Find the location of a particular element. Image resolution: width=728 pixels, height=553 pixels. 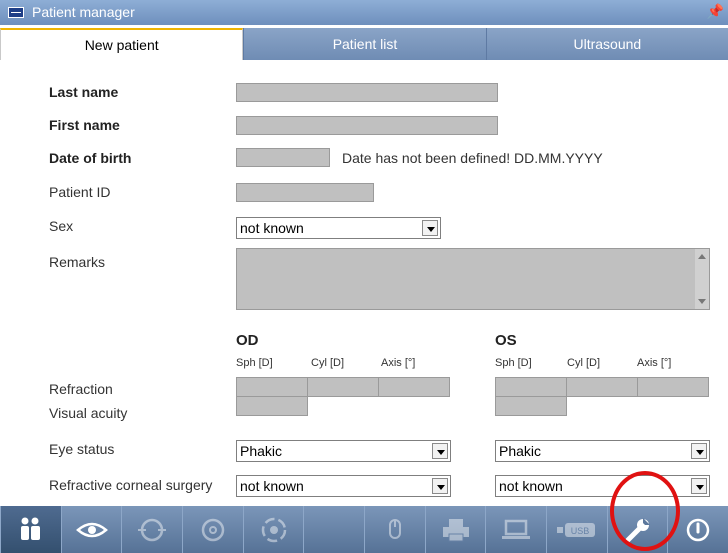

target-scan-icon is located at coordinates (273, 529).